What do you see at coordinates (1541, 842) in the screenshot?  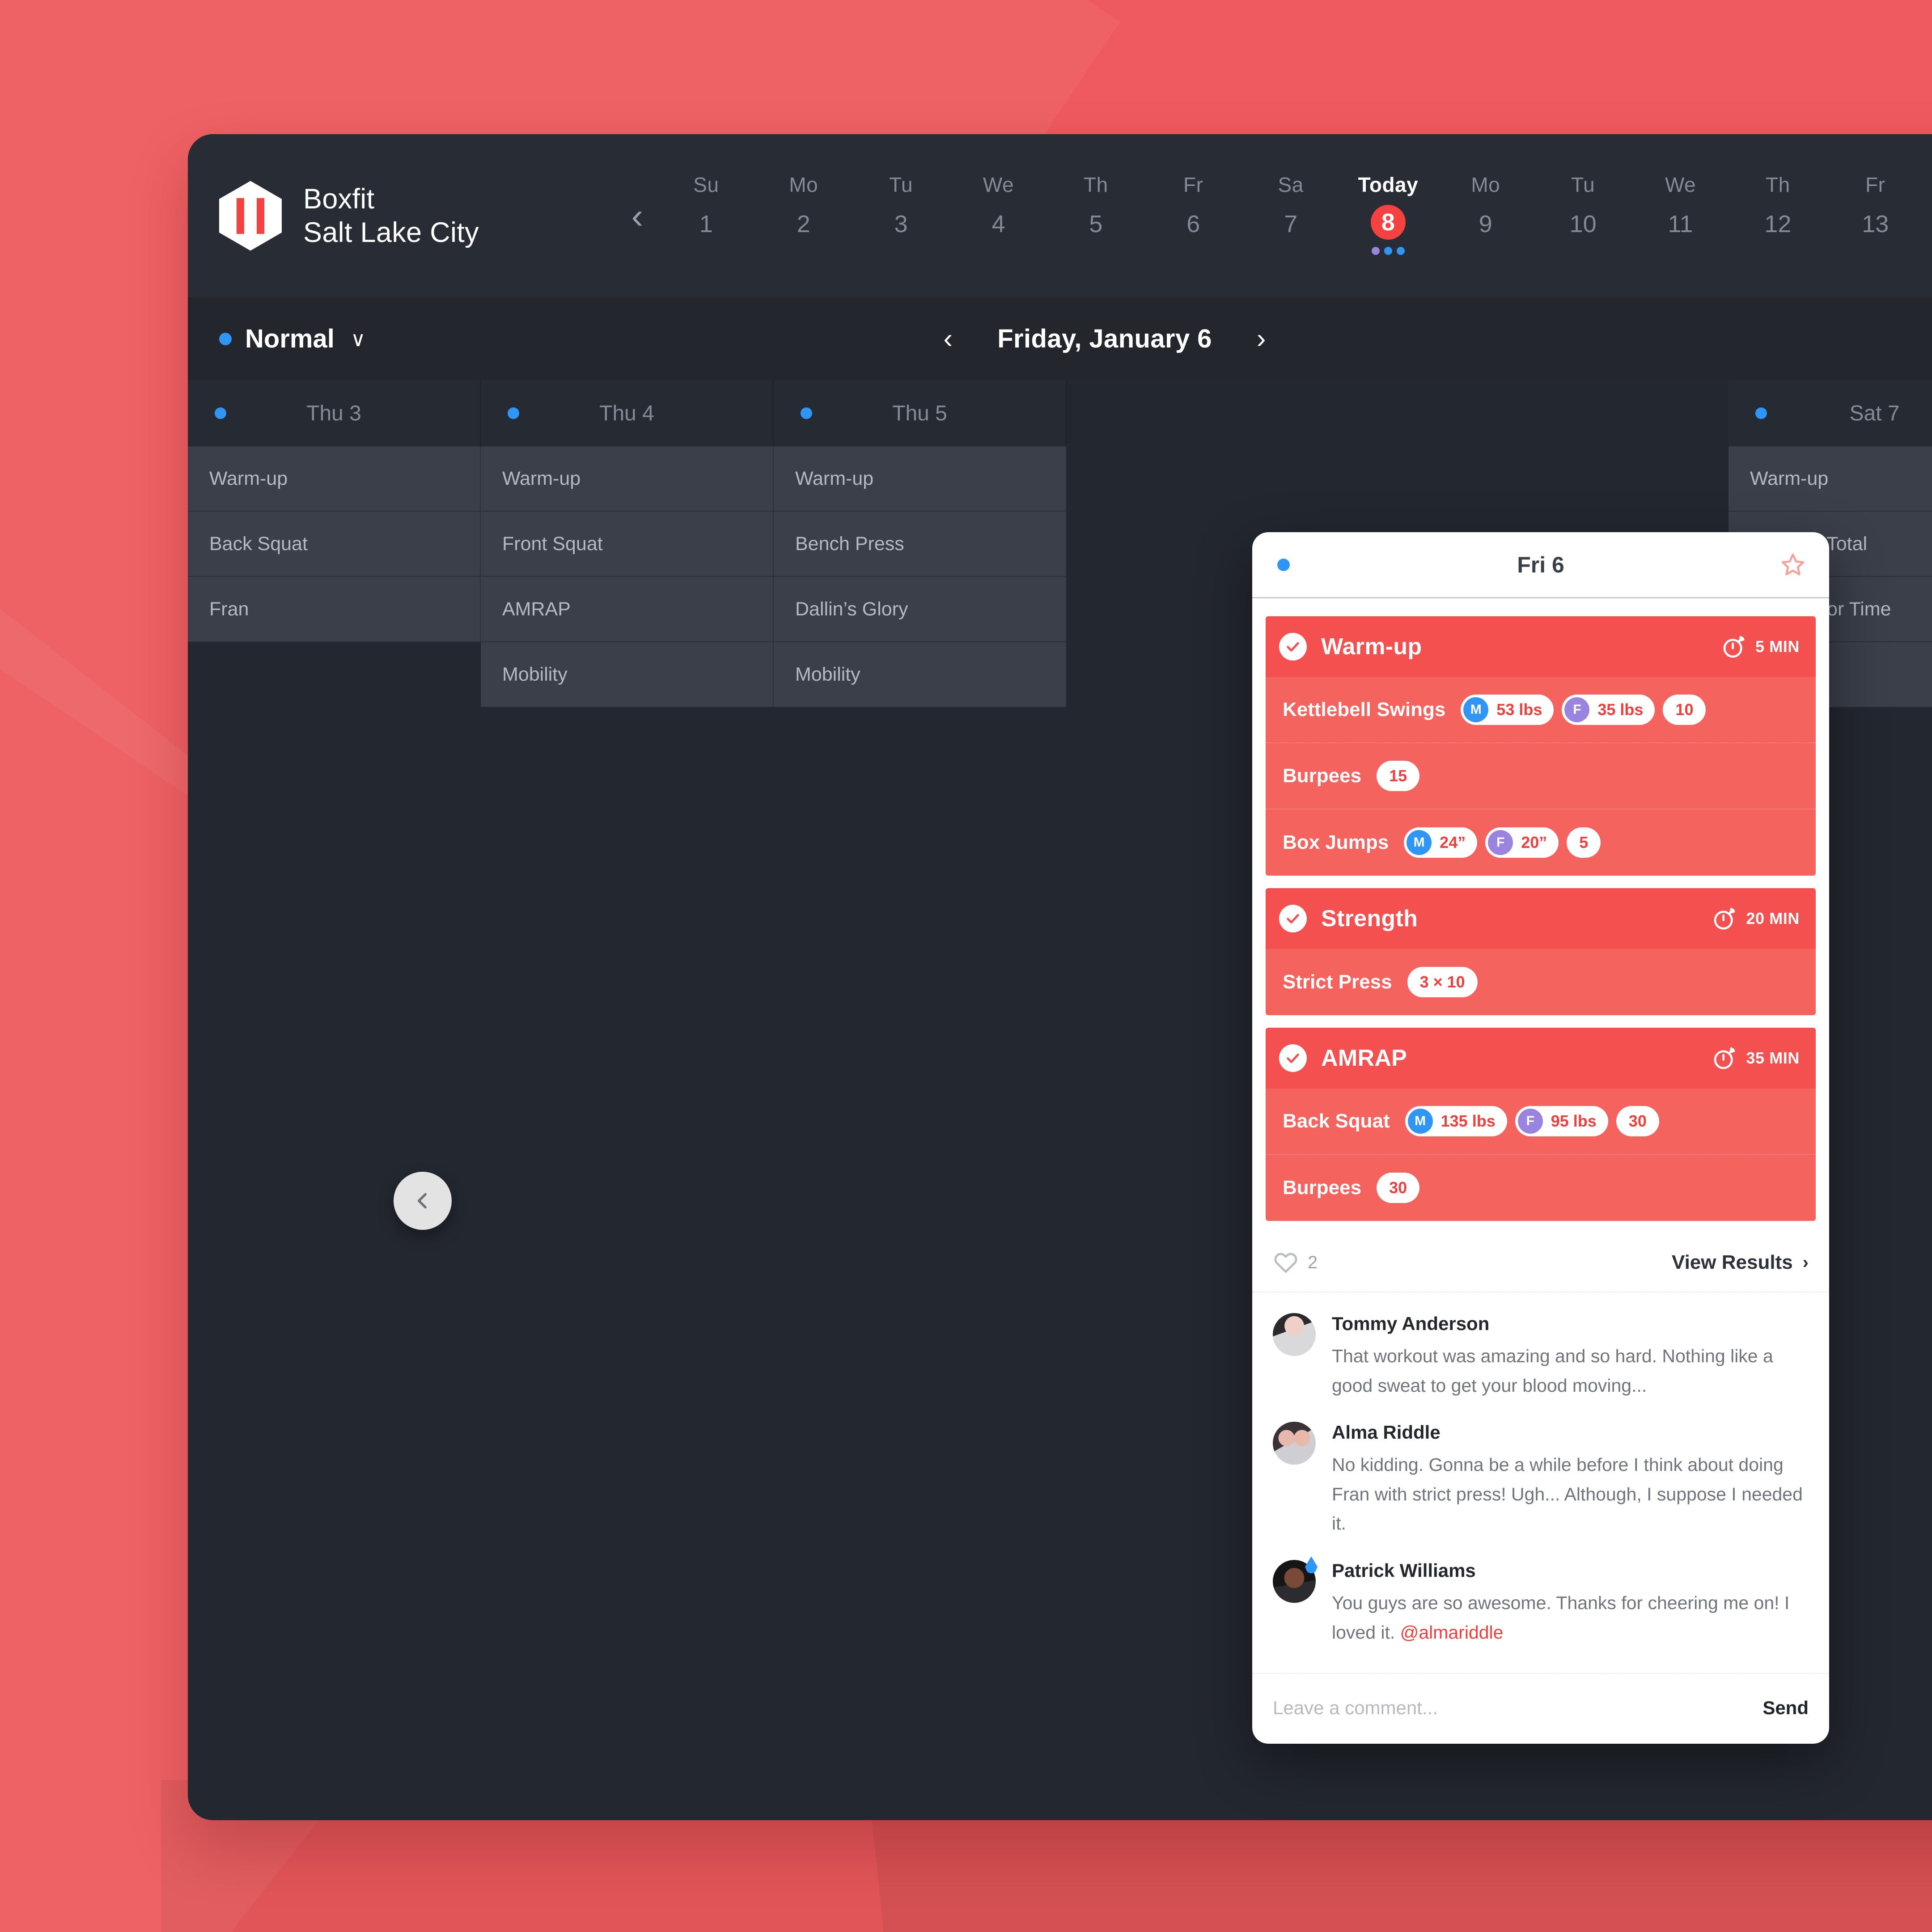 I see `exercise-row: Box Jumps M 24” F 20” 5` at bounding box center [1541, 842].